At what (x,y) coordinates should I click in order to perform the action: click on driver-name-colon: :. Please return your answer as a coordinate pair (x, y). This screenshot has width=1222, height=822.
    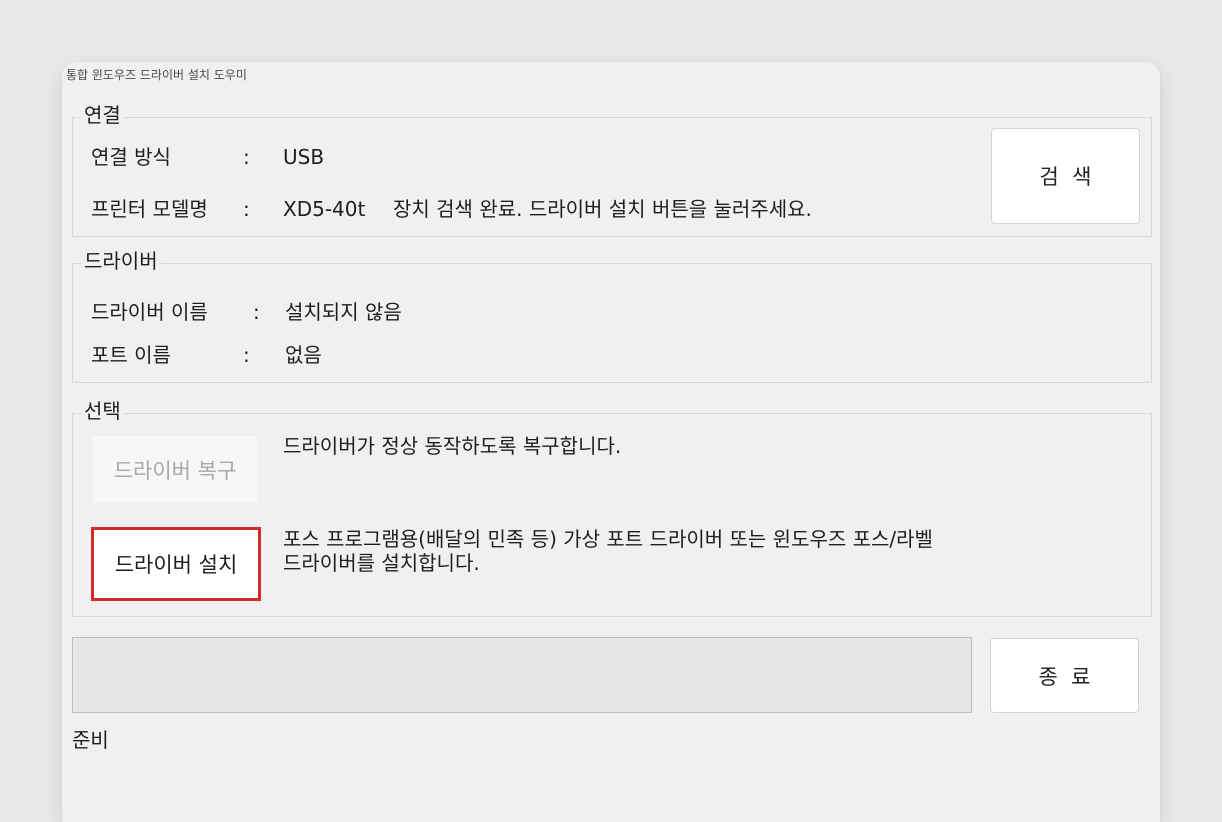
    Looking at the image, I should click on (256, 312).